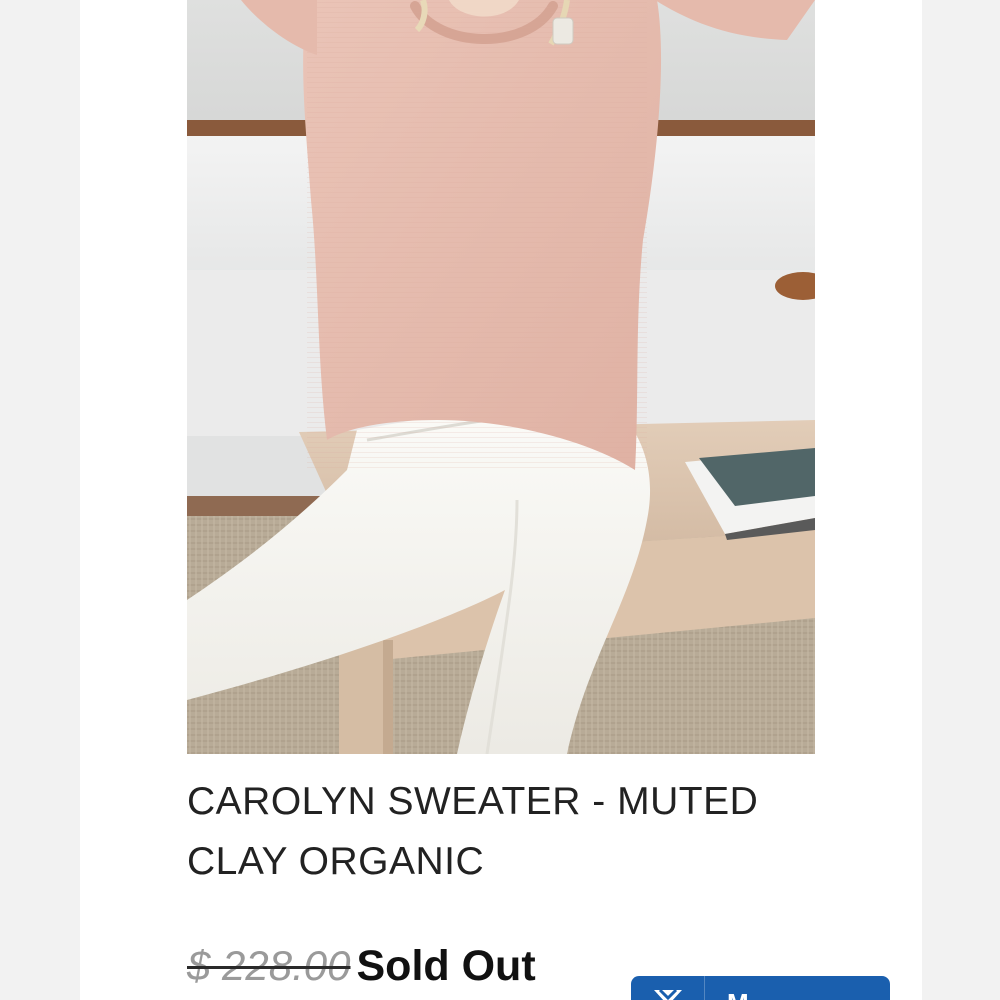  What do you see at coordinates (961, 500) in the screenshot?
I see `right-gutter` at bounding box center [961, 500].